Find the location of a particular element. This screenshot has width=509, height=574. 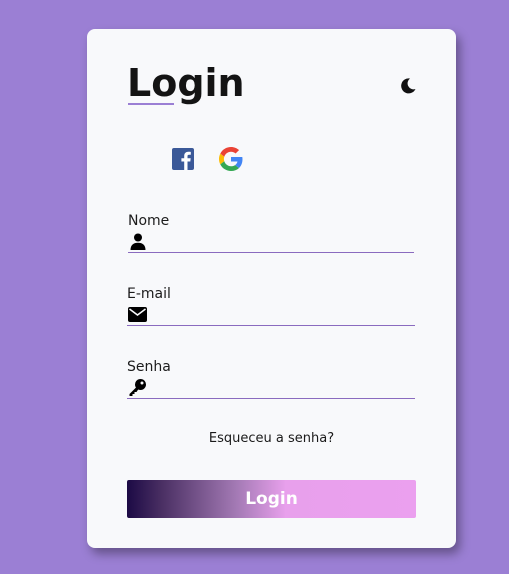

google-login-button is located at coordinates (231, 159).